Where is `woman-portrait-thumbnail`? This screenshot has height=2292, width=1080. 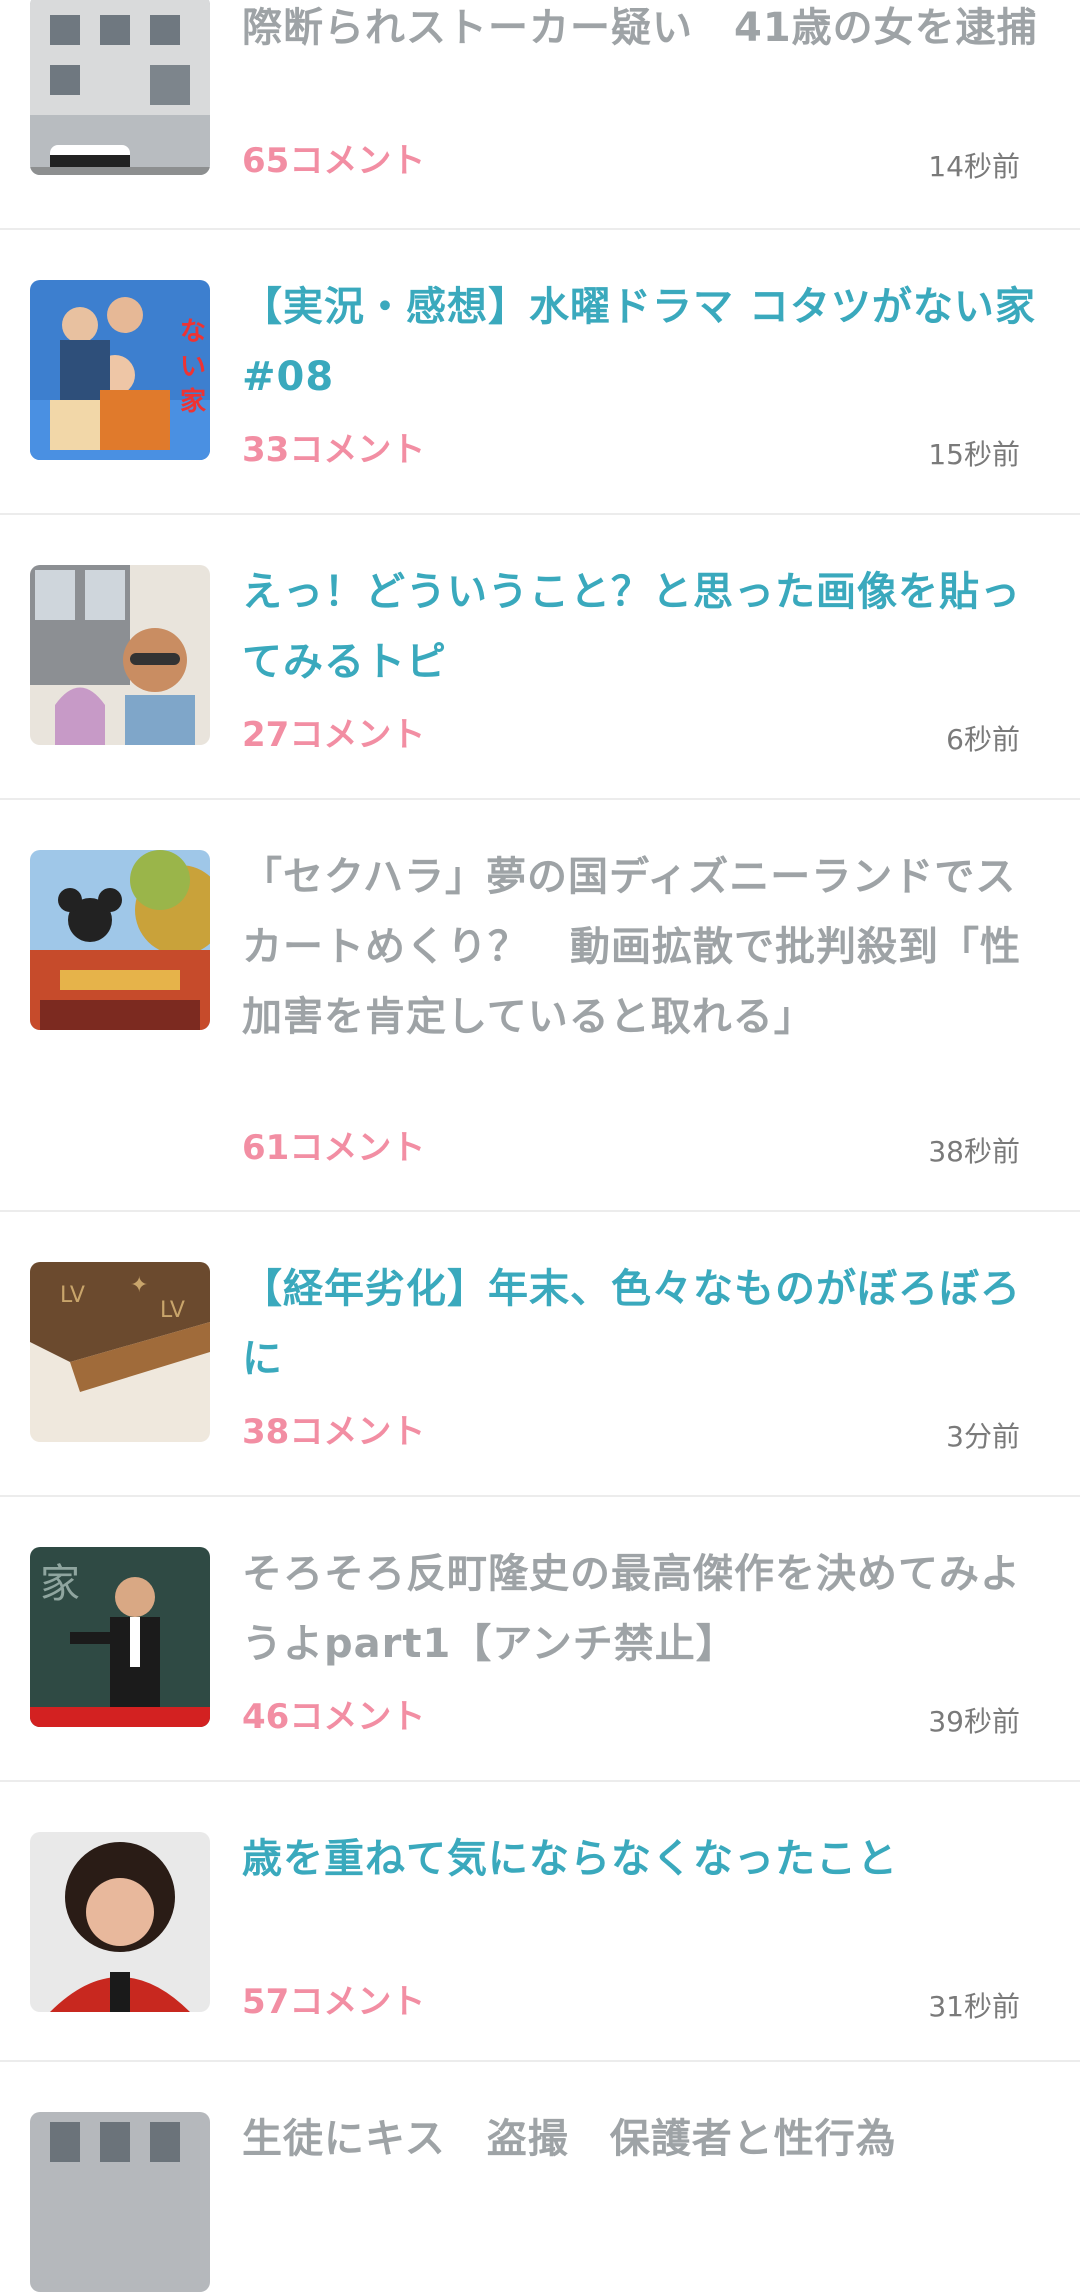
woman-portrait-thumbnail is located at coordinates (120, 1922).